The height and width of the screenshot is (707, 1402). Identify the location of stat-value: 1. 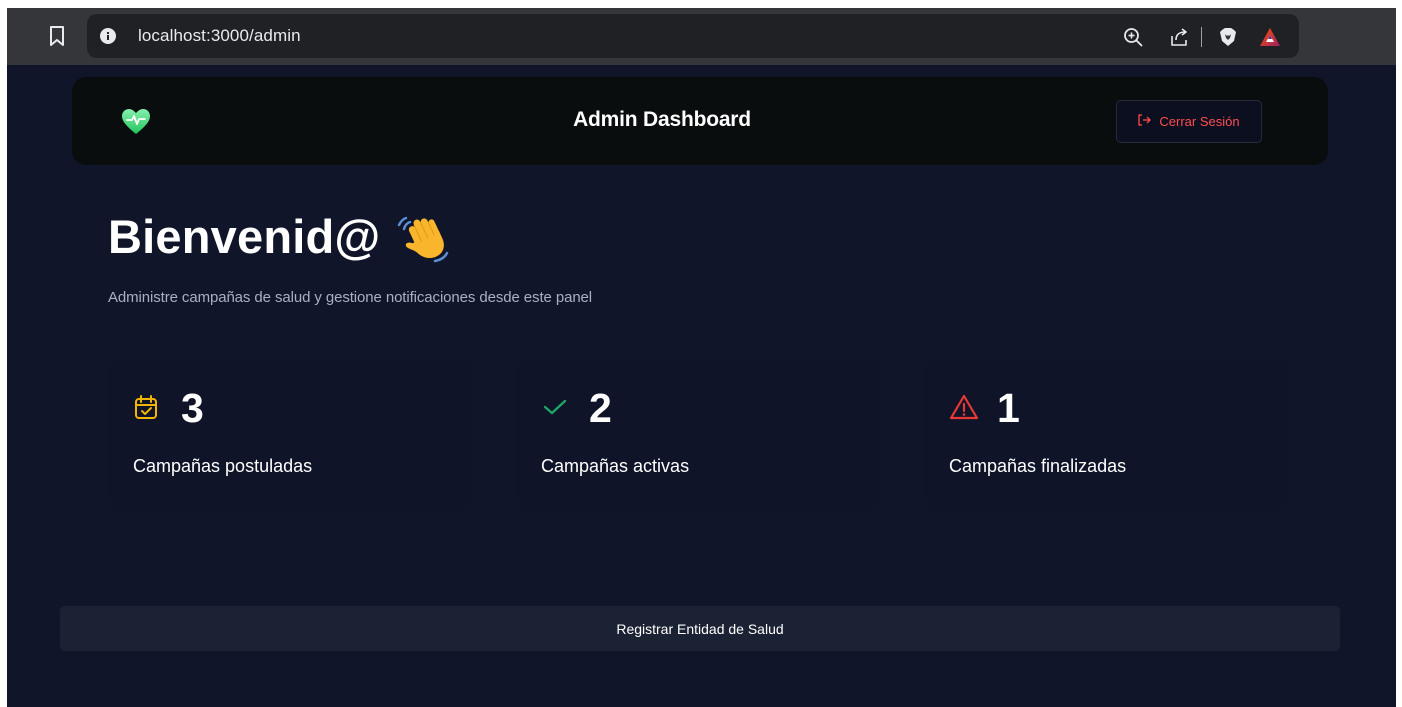
(1008, 408).